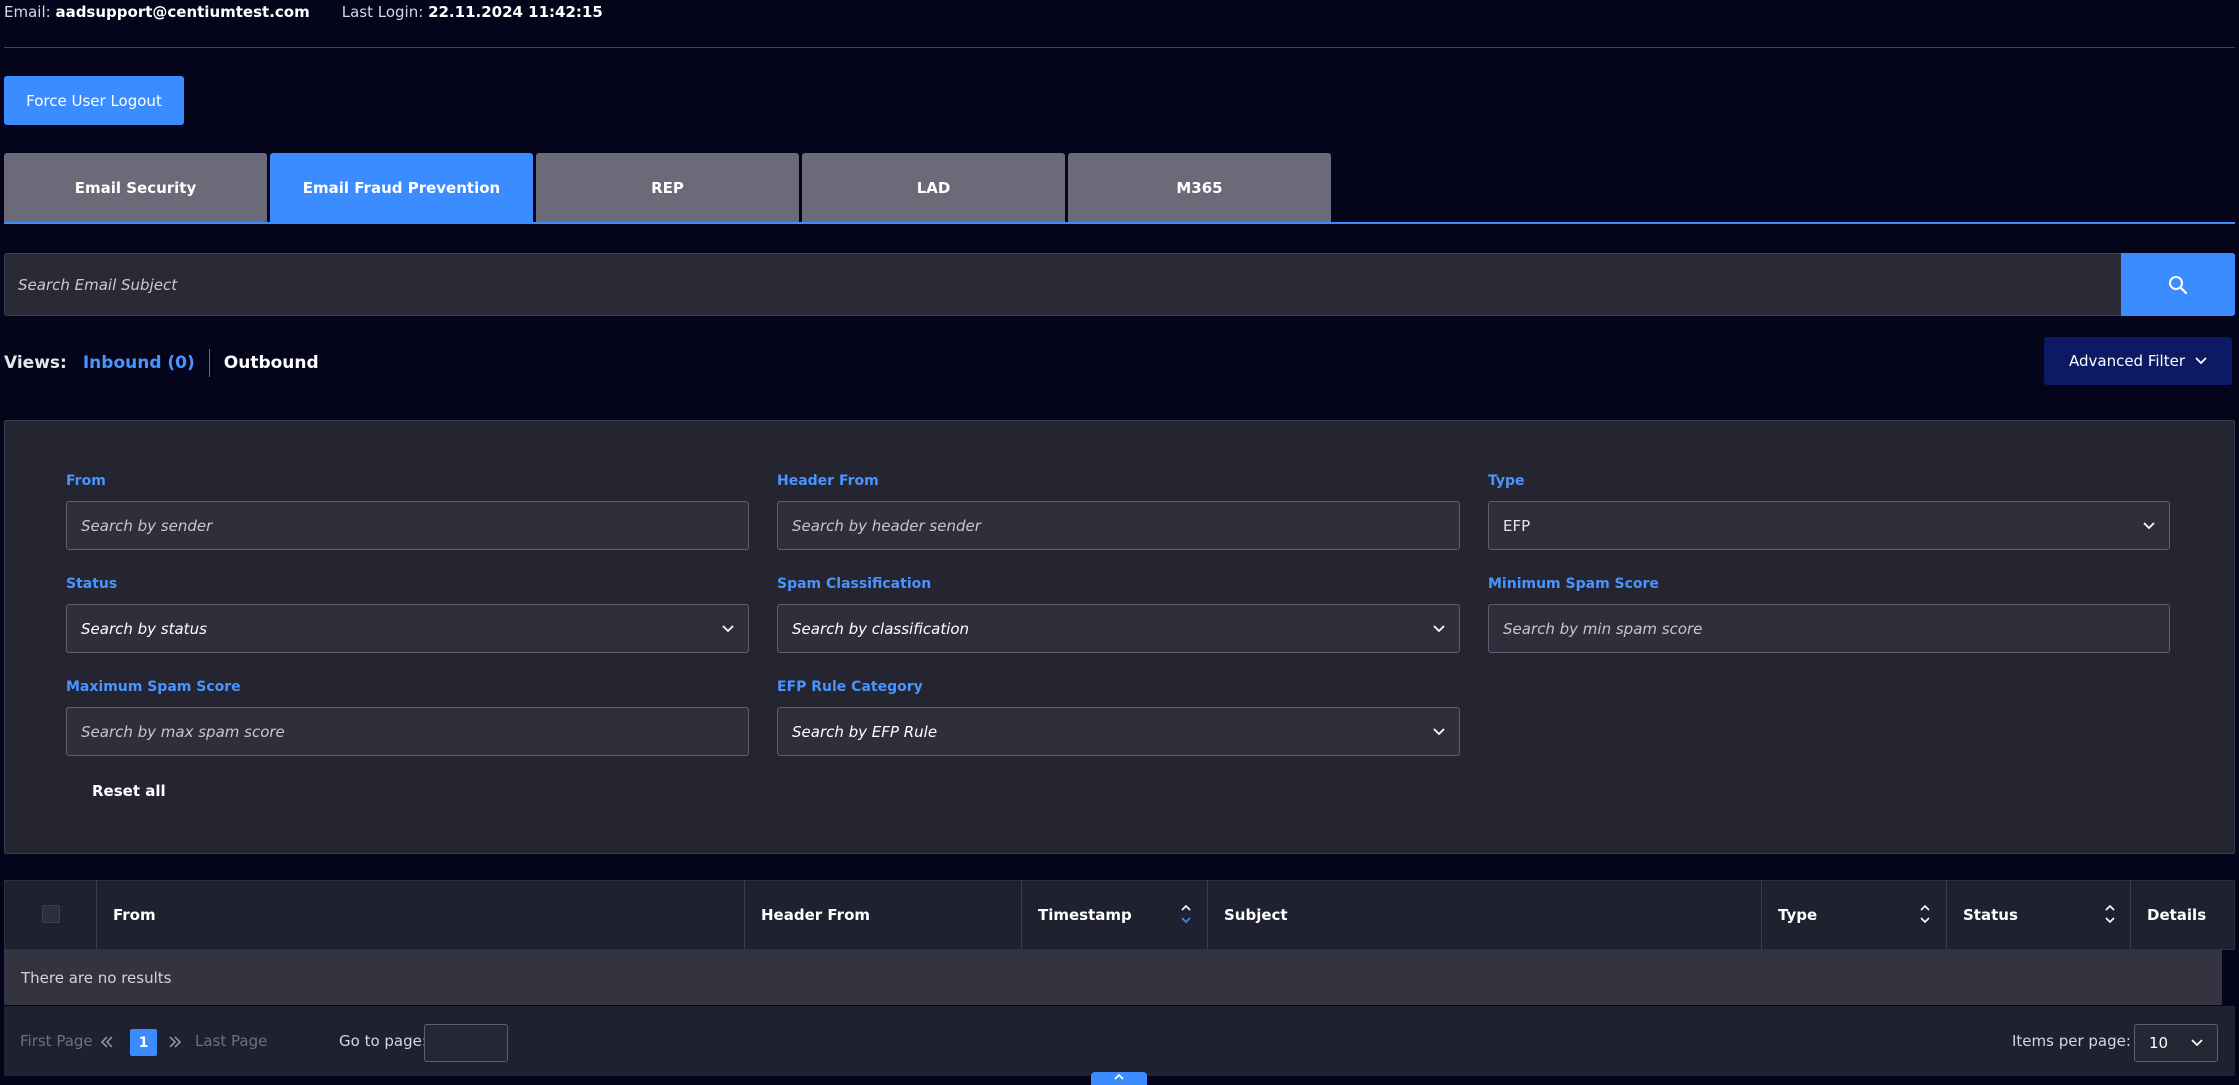 This screenshot has height=1085, width=2239. I want to click on min-spam-score-field: Search by min spam score, so click(1829, 628).